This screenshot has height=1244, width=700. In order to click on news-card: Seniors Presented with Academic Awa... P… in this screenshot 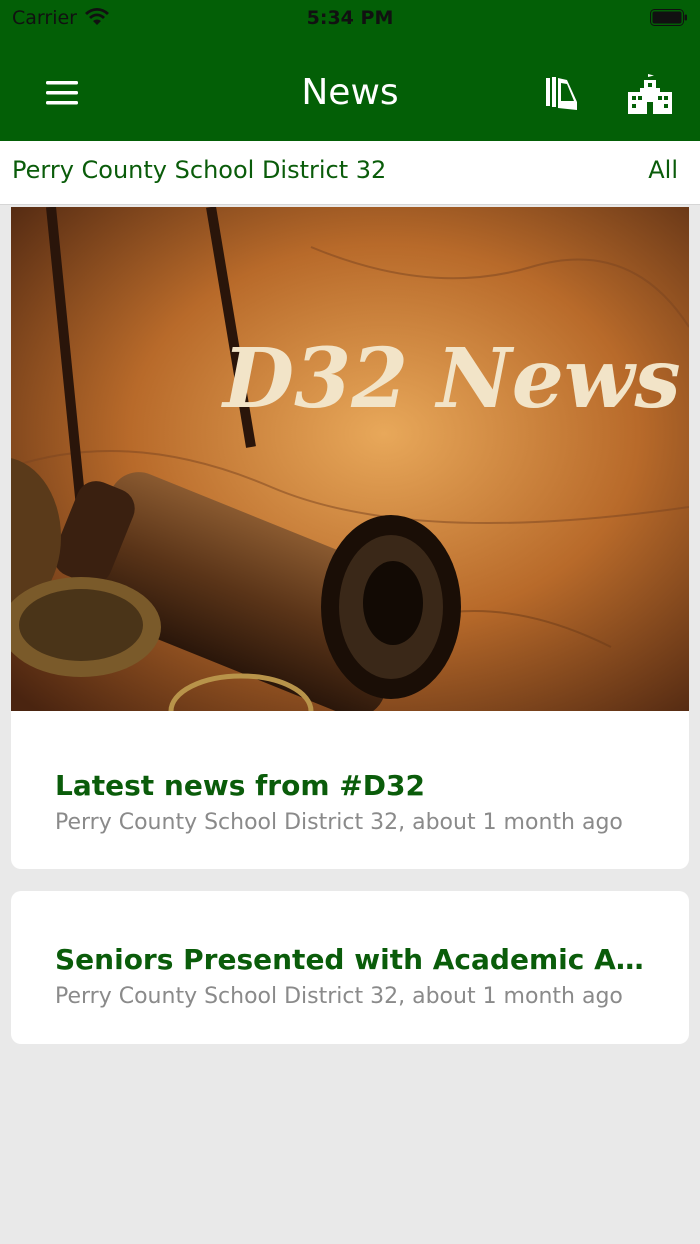, I will do `click(350, 967)`.